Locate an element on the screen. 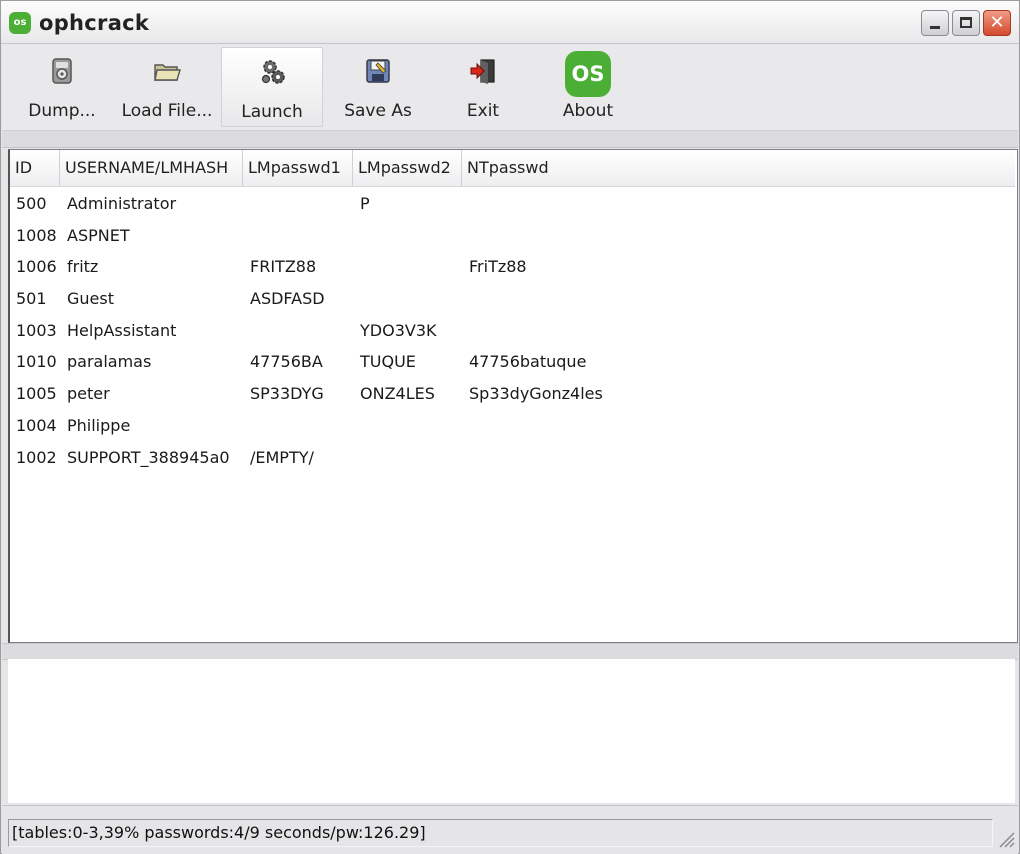 This screenshot has width=1020, height=854. cell-username: HelpAssistant is located at coordinates (122, 330).